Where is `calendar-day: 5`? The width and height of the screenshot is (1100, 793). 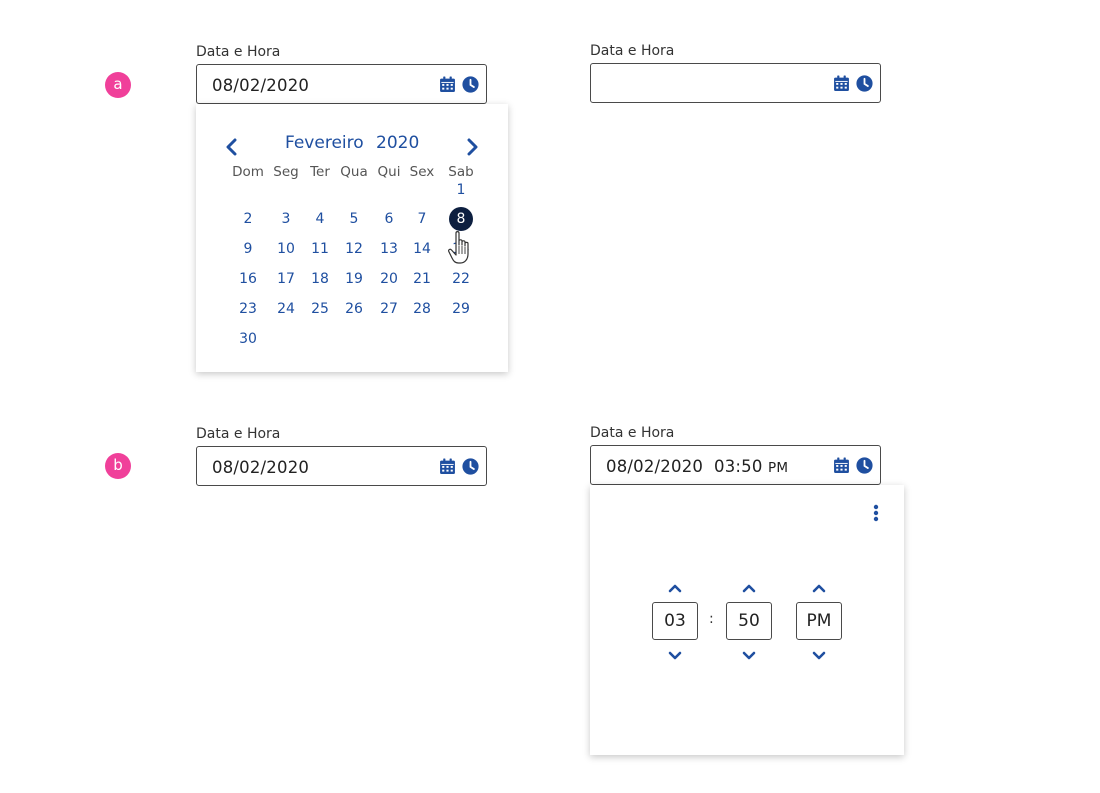 calendar-day: 5 is located at coordinates (354, 219).